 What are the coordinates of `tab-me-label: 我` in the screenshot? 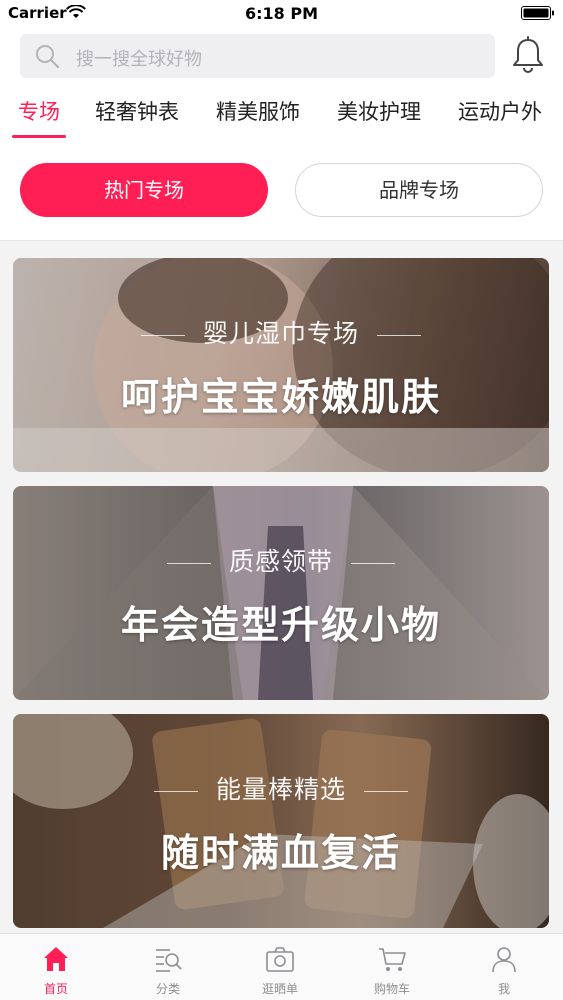 It's located at (503, 989).